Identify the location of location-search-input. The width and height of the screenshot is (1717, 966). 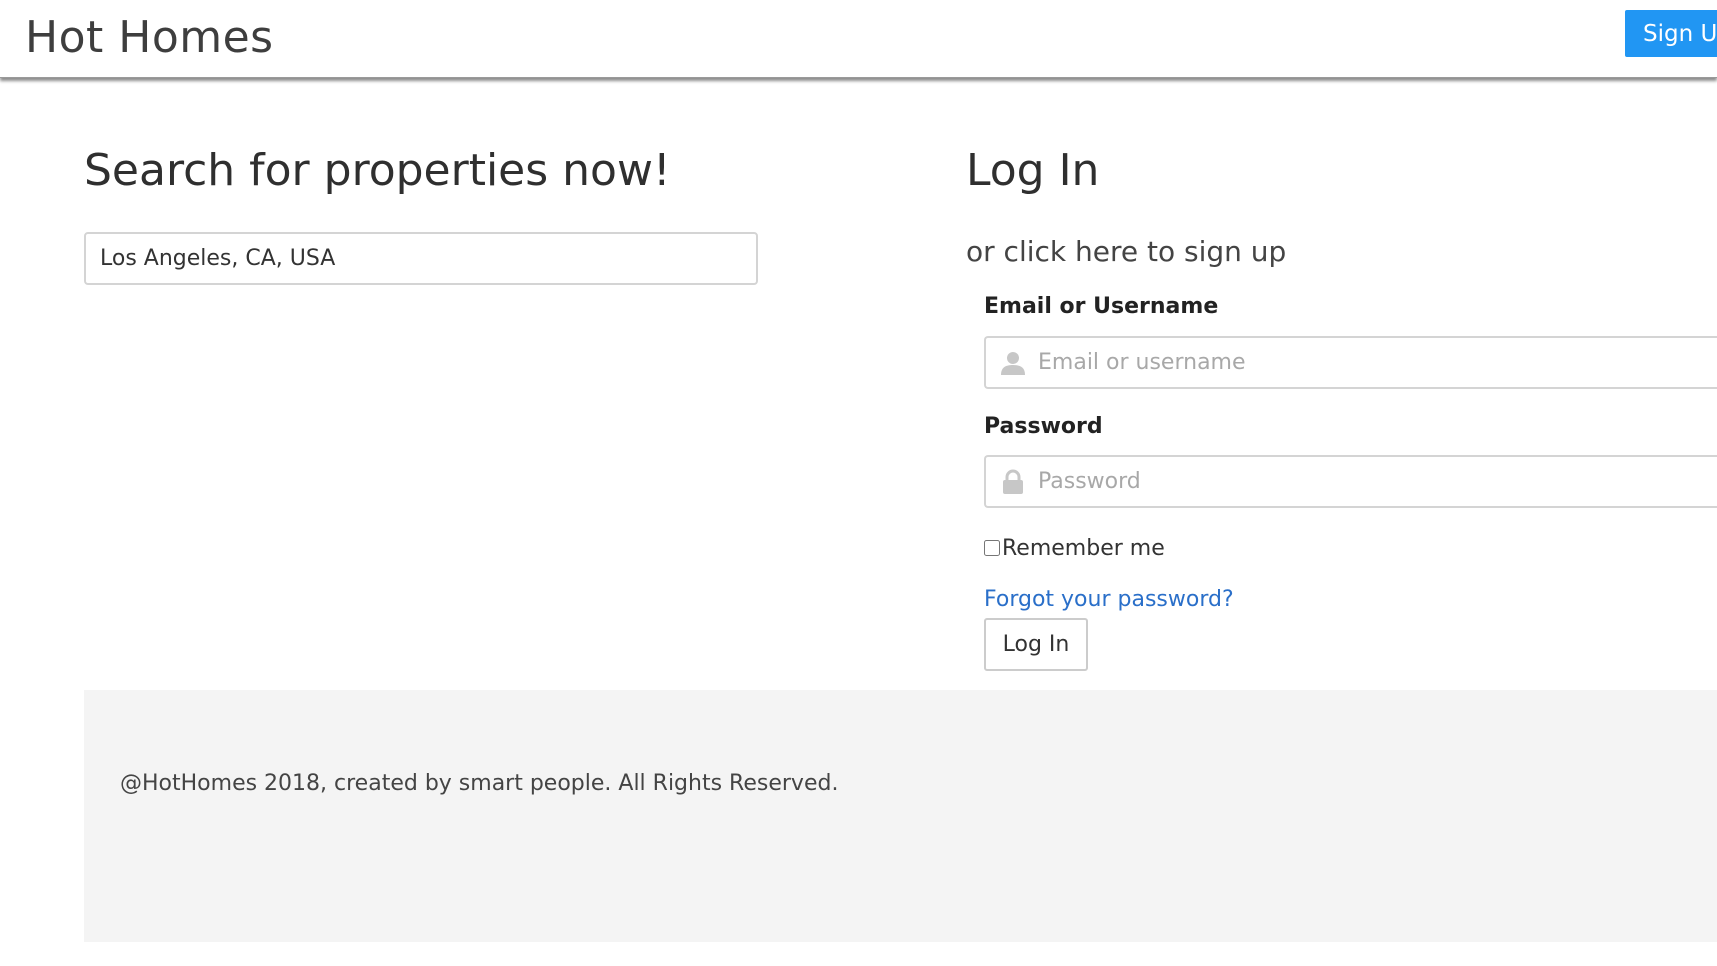
(421, 258).